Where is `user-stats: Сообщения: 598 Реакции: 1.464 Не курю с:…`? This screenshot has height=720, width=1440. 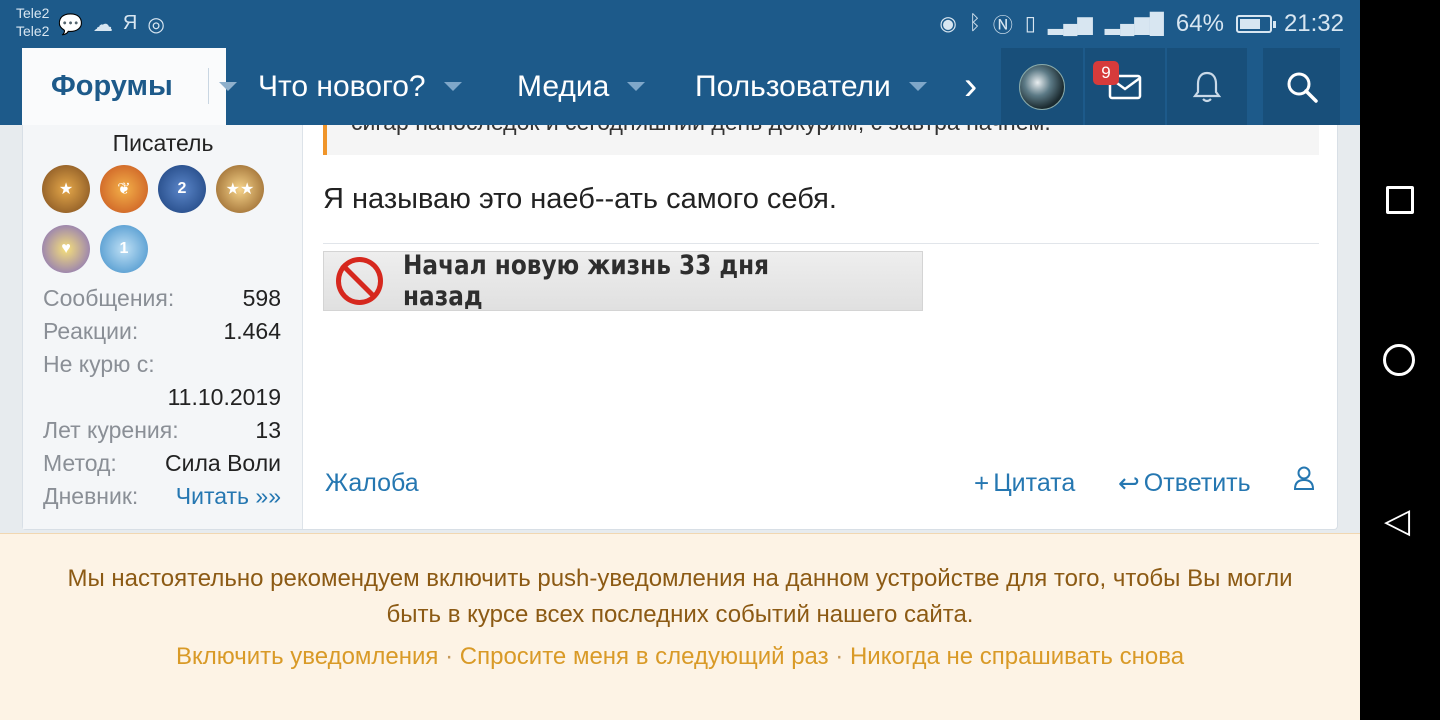
user-stats: Сообщения: 598 Реакции: 1.464 Не курю с:… is located at coordinates (162, 397).